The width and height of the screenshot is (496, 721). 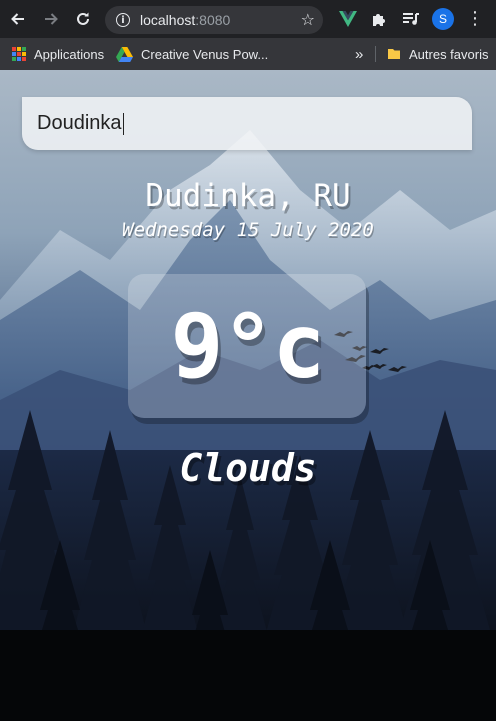 I want to click on temperature-value: 9°c, so click(x=248, y=346).